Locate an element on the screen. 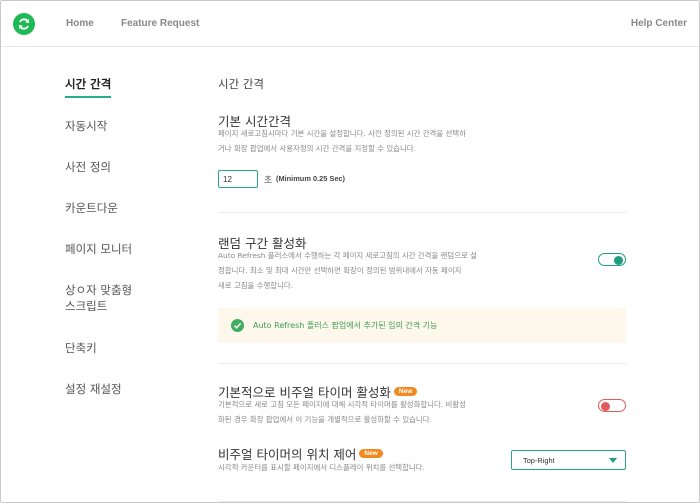 The image size is (700, 503). sidebar-item-label: 자동시작 is located at coordinates (86, 126).